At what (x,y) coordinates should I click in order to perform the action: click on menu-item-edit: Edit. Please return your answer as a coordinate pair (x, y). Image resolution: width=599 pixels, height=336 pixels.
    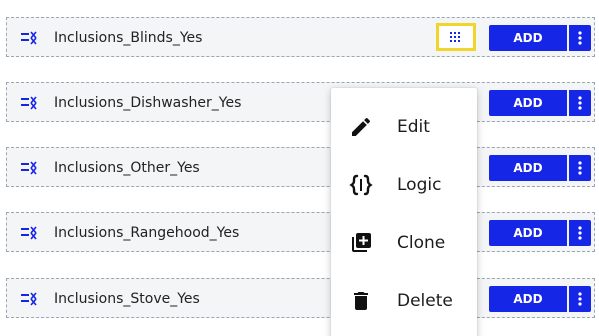
    Looking at the image, I should click on (404, 127).